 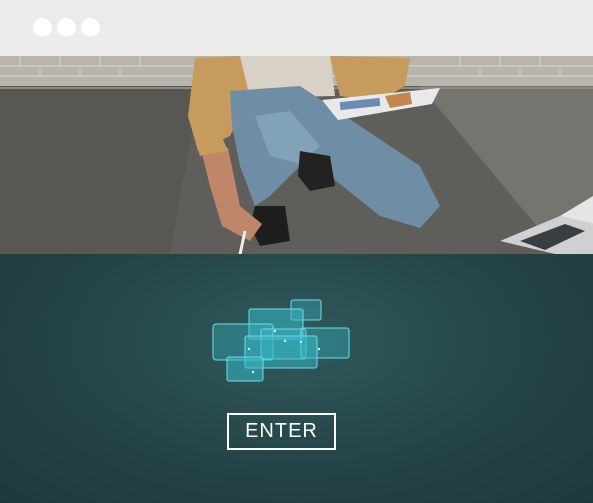 I want to click on window-titlebar, so click(x=296, y=28).